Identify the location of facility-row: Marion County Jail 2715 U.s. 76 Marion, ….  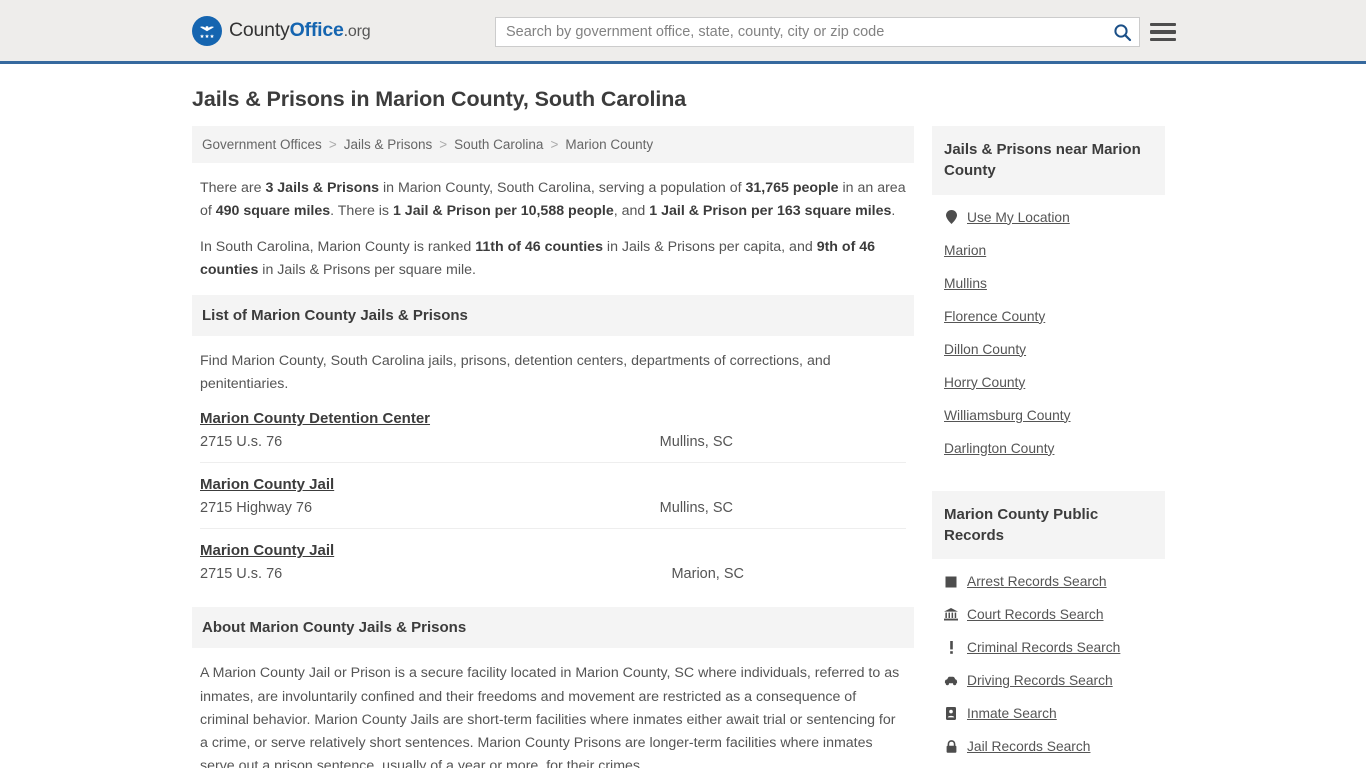
(553, 561).